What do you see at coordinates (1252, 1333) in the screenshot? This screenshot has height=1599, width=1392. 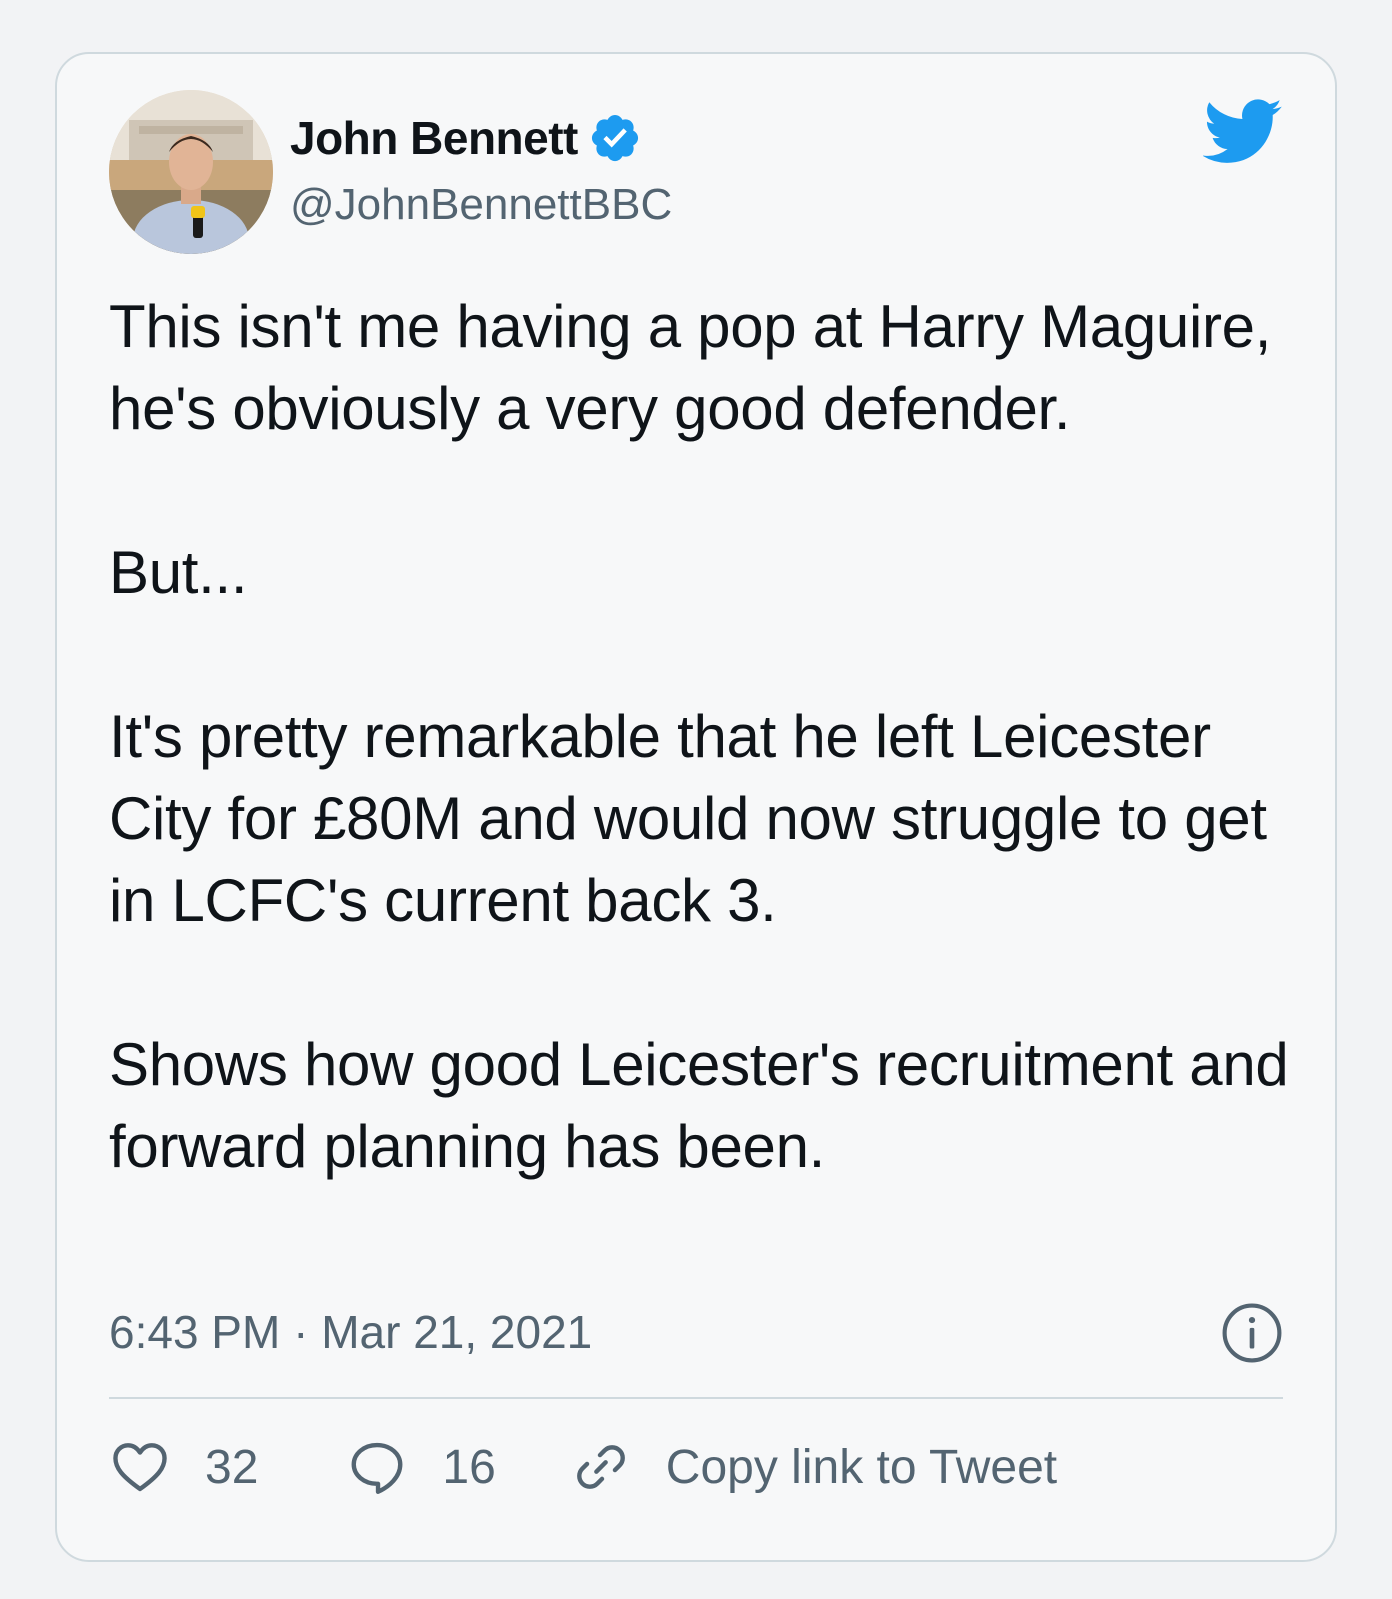 I see `info-icon` at bounding box center [1252, 1333].